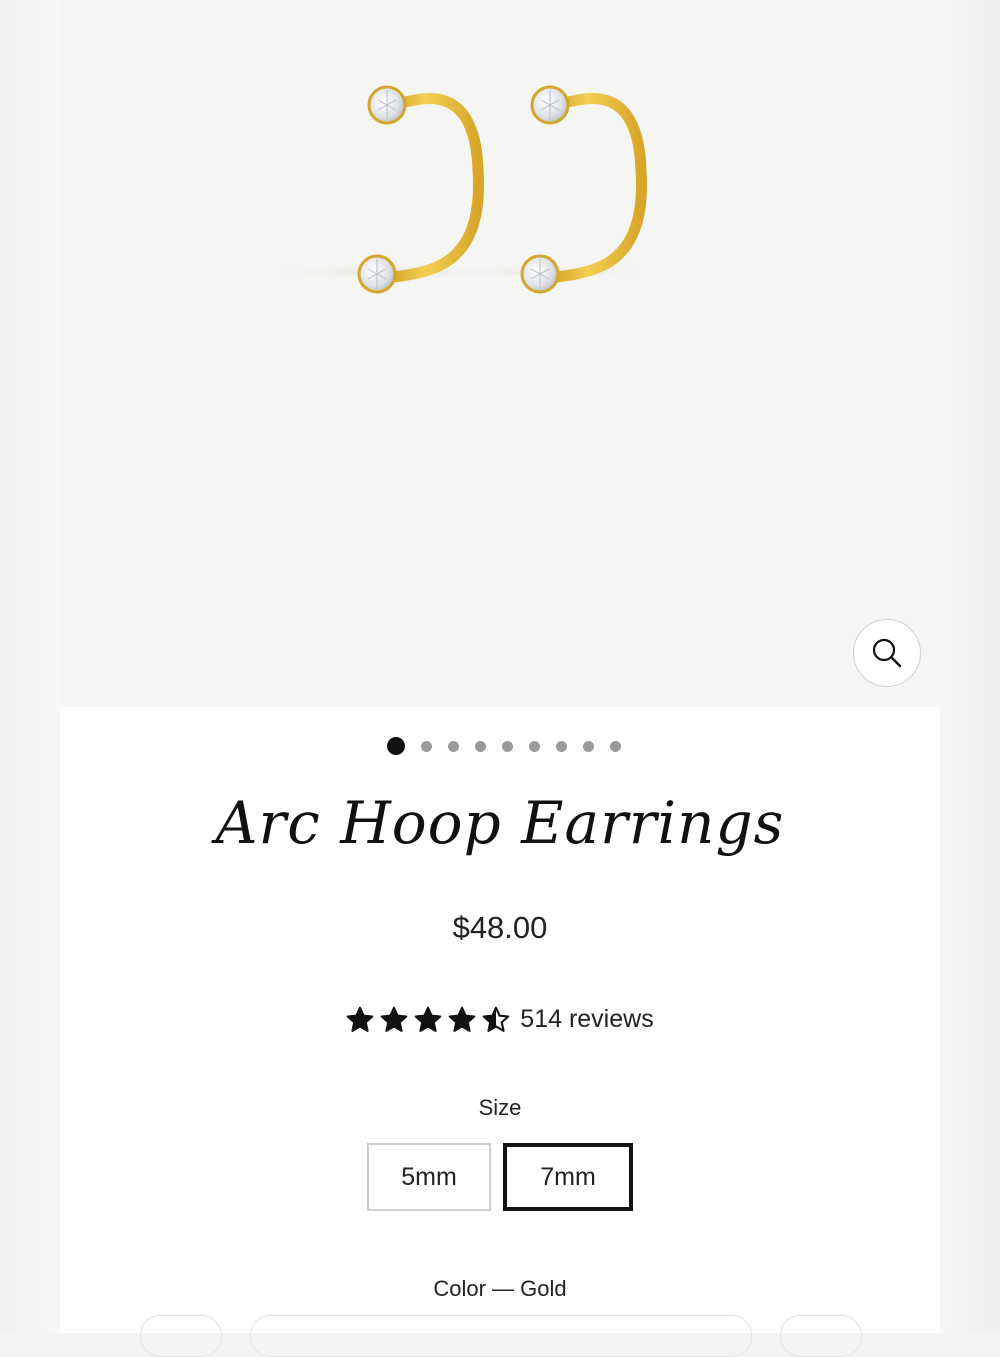  What do you see at coordinates (500, 746) in the screenshot?
I see `gallery-pagination` at bounding box center [500, 746].